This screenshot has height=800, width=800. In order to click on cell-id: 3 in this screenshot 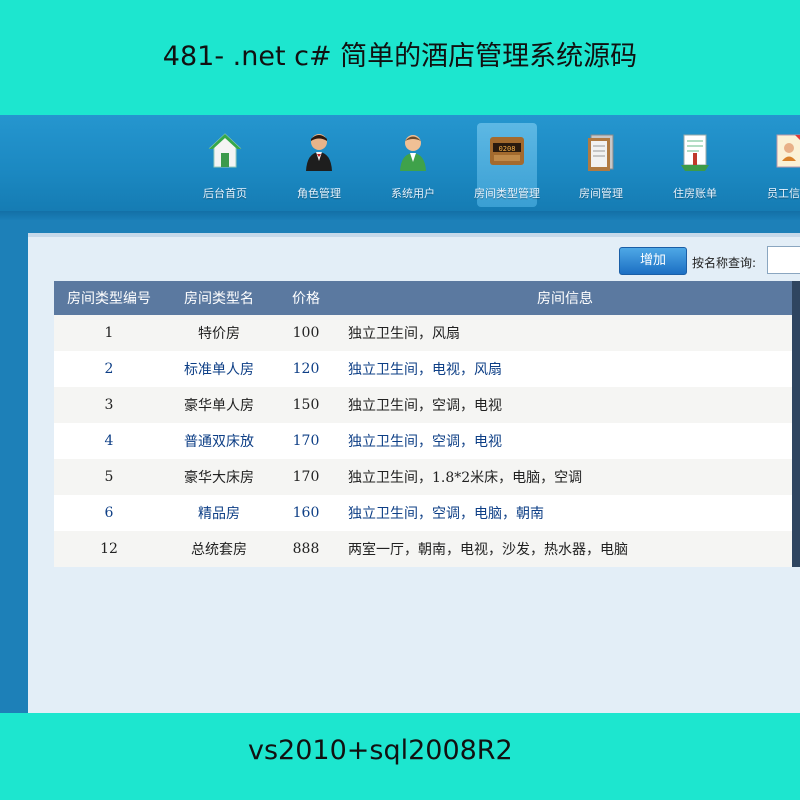, I will do `click(109, 405)`.